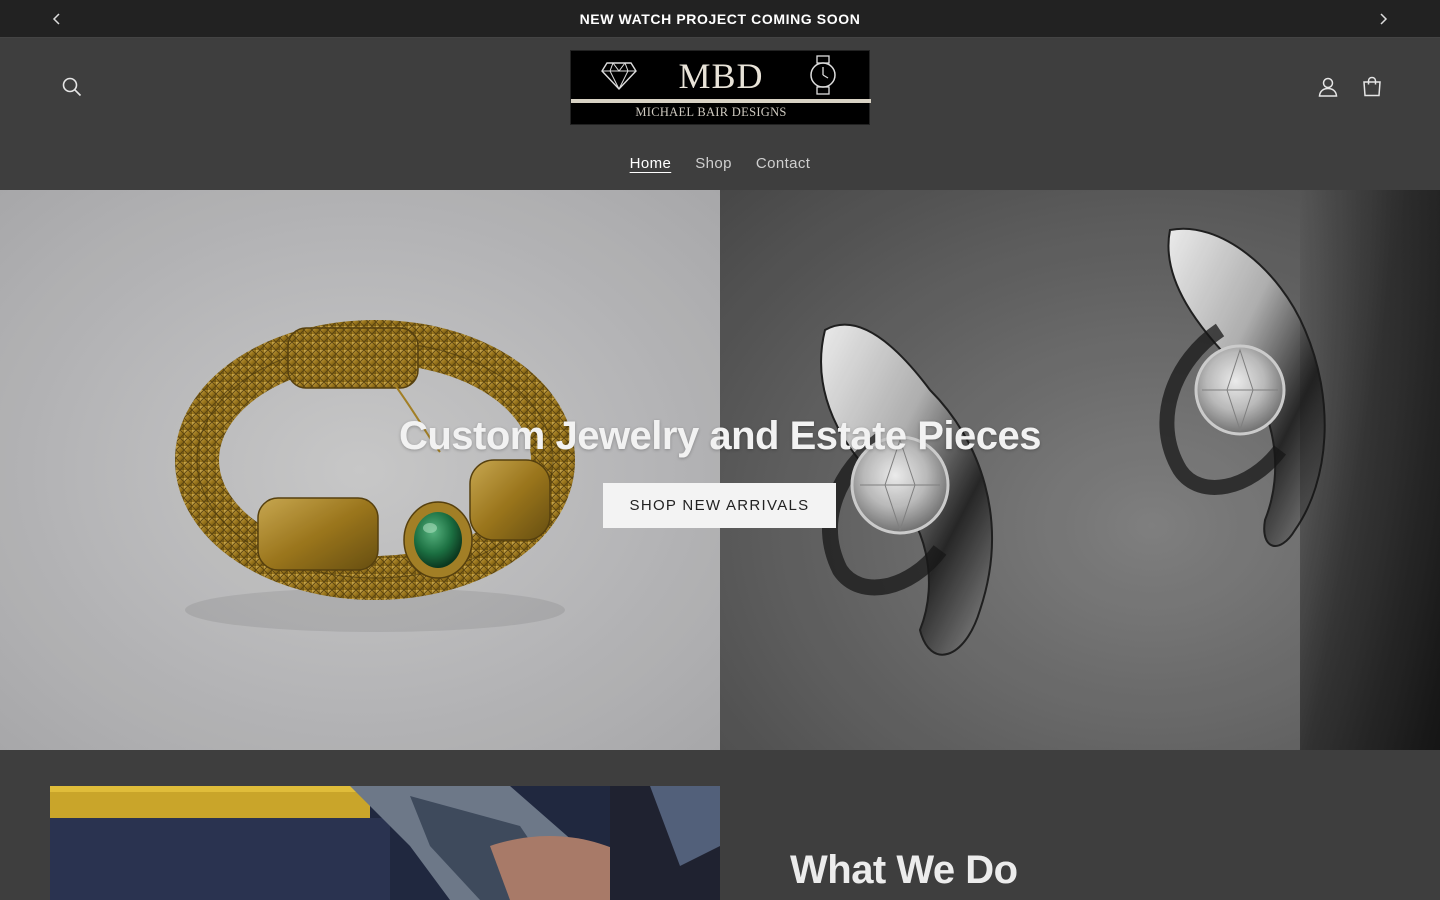 This screenshot has height=900, width=1440. I want to click on chevron-right-icon, so click(1384, 19).